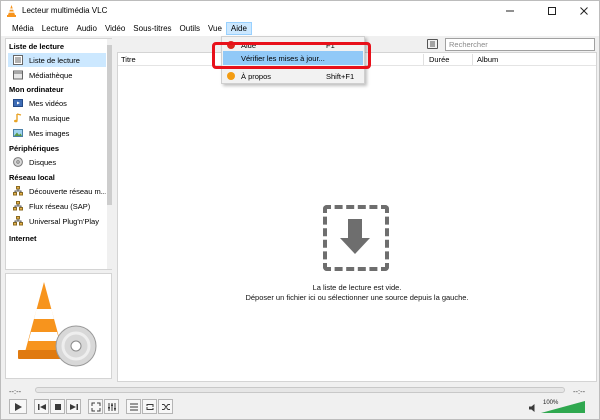 The width and height of the screenshot is (600, 420). I want to click on sidebar-item-upnp: Universal Plug'n'Play, so click(57, 221).